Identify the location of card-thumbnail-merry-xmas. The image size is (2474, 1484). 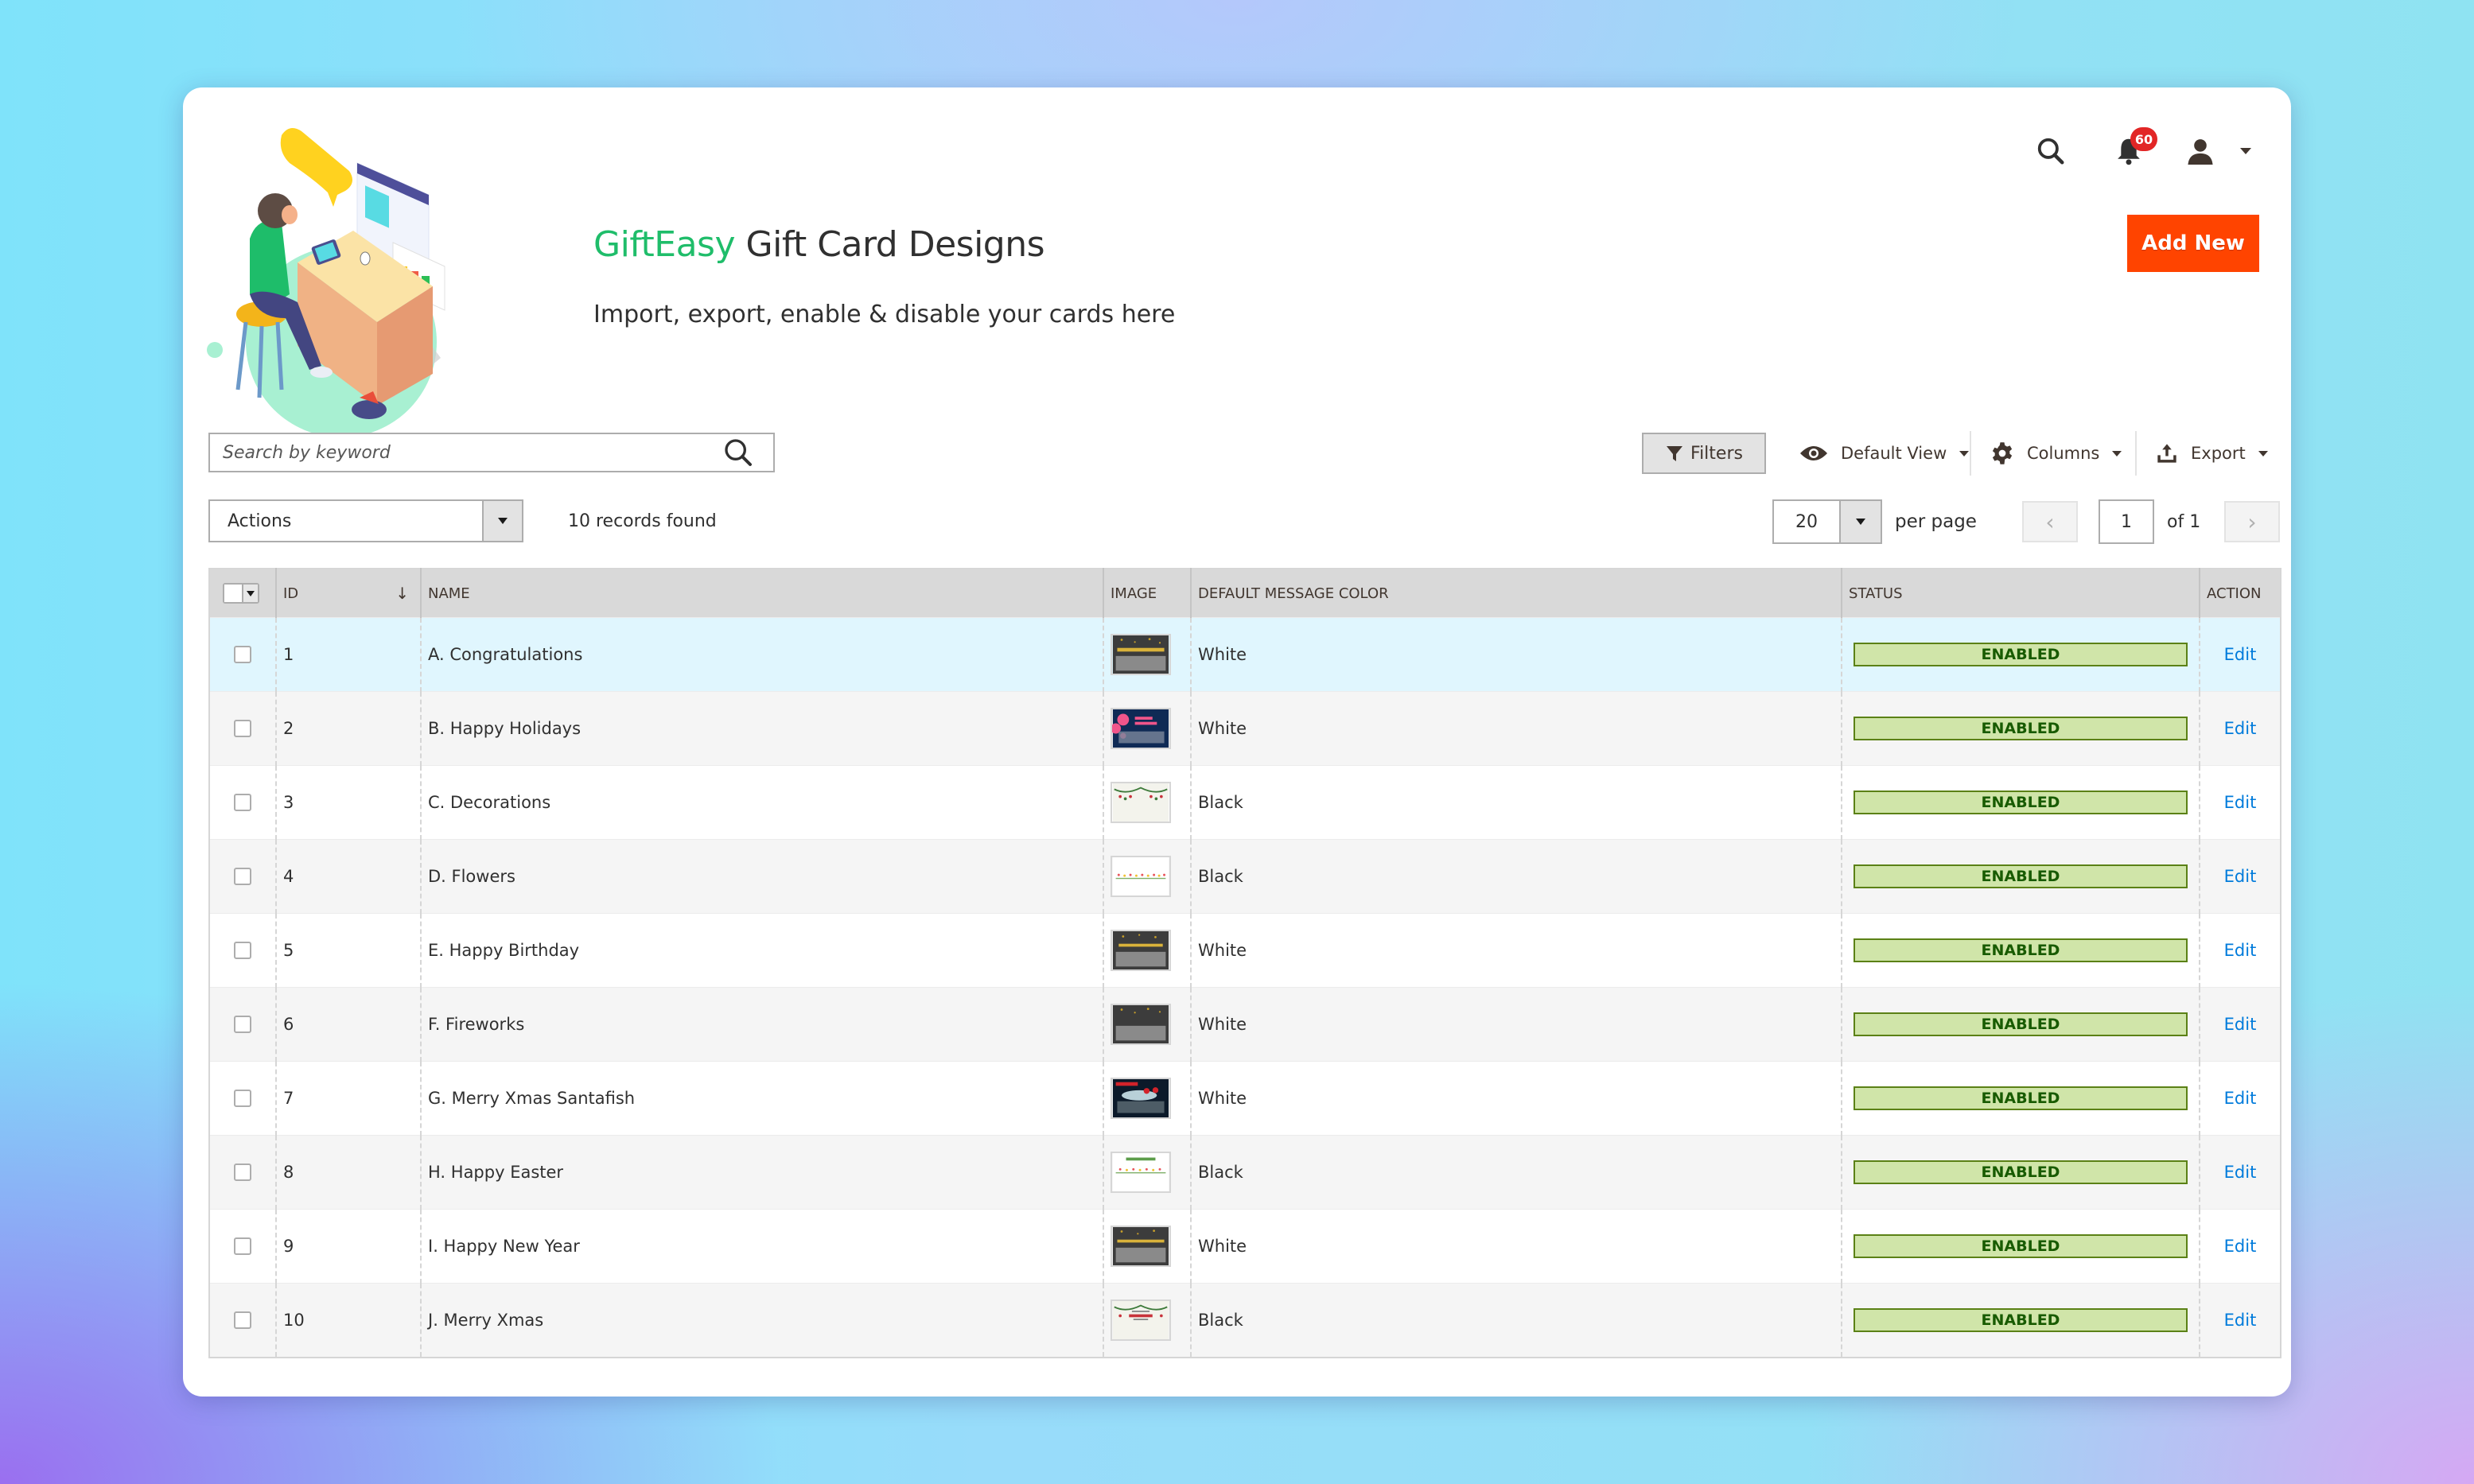
(1141, 1320).